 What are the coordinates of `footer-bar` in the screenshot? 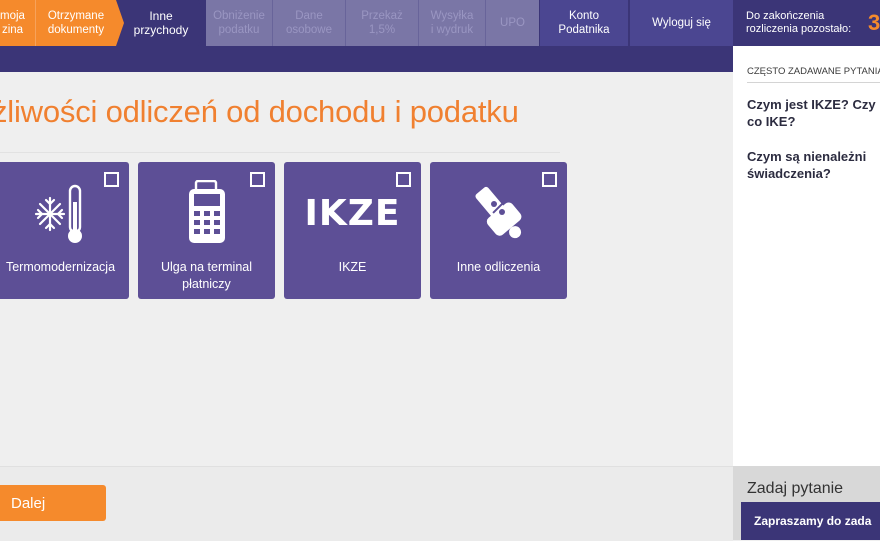 It's located at (366, 503).